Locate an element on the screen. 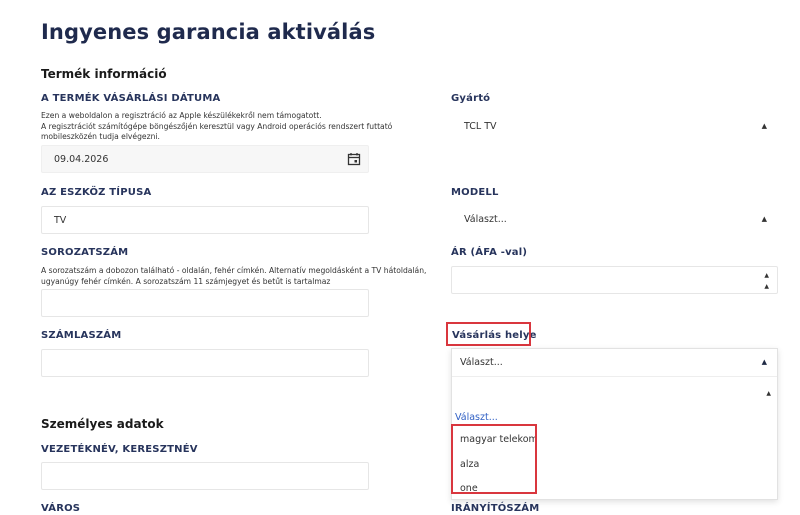  price-label: ÁR (ÁFA -val) is located at coordinates (489, 252).